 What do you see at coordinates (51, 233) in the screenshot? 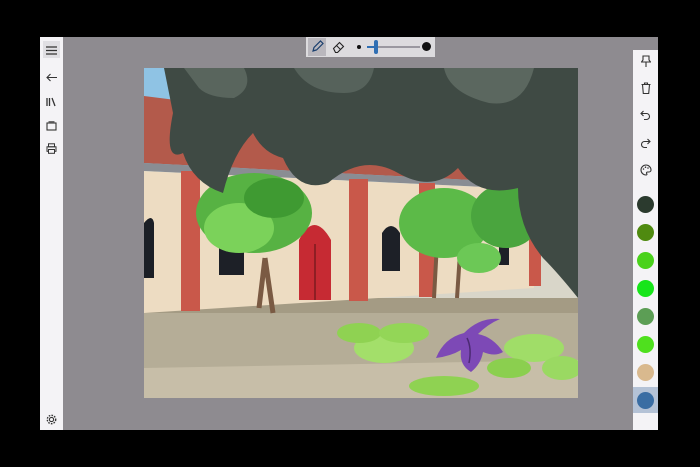
I see `left-nav-rail` at bounding box center [51, 233].